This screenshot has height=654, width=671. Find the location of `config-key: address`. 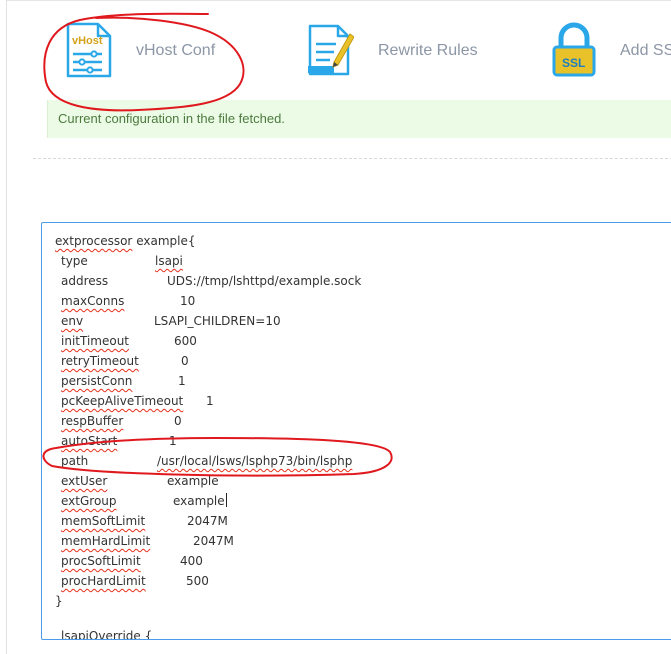

config-key: address is located at coordinates (85, 281).